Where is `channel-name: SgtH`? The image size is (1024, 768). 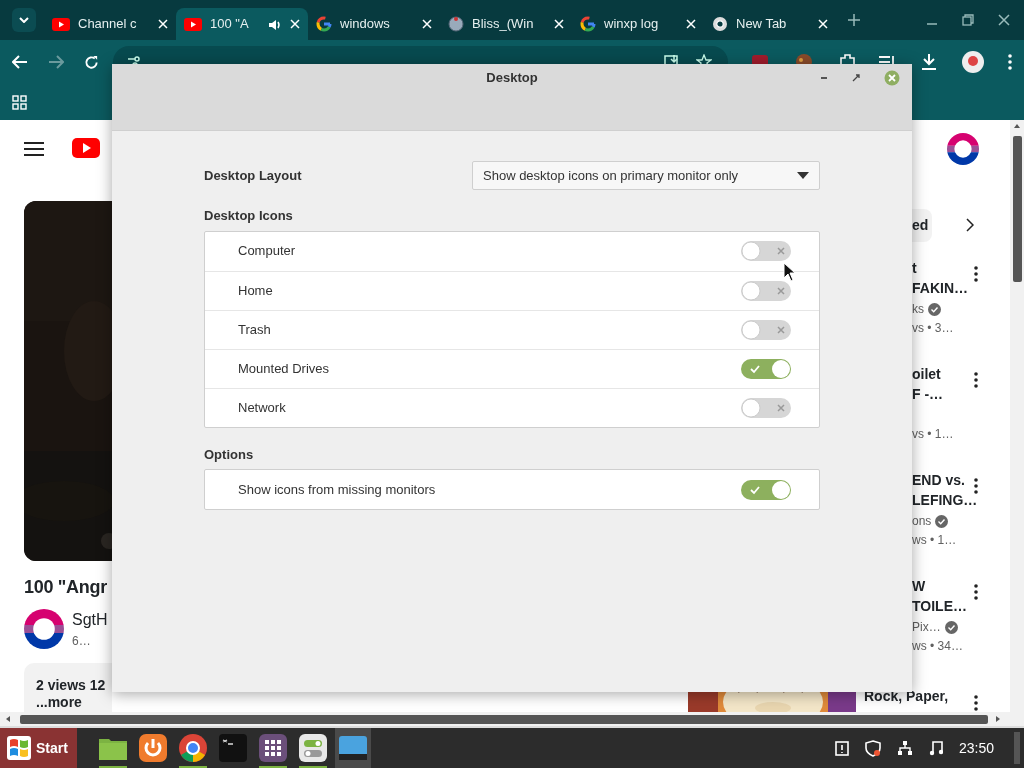
channel-name: SgtH is located at coordinates (90, 620).